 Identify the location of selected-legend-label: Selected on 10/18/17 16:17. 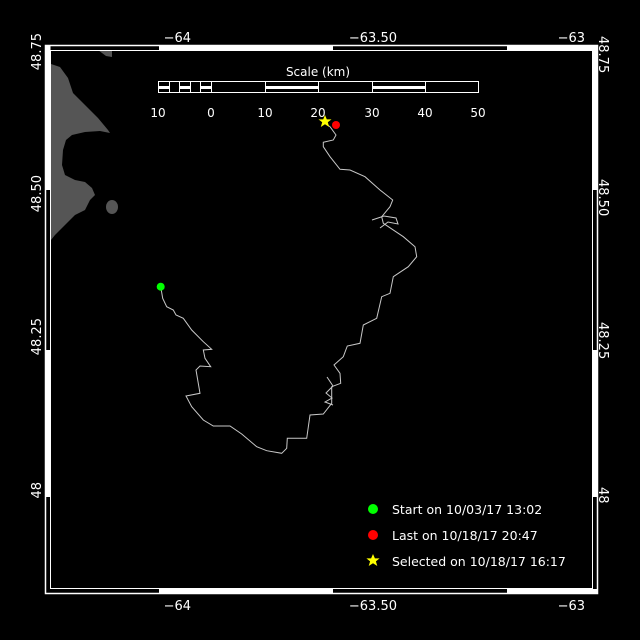
(479, 561).